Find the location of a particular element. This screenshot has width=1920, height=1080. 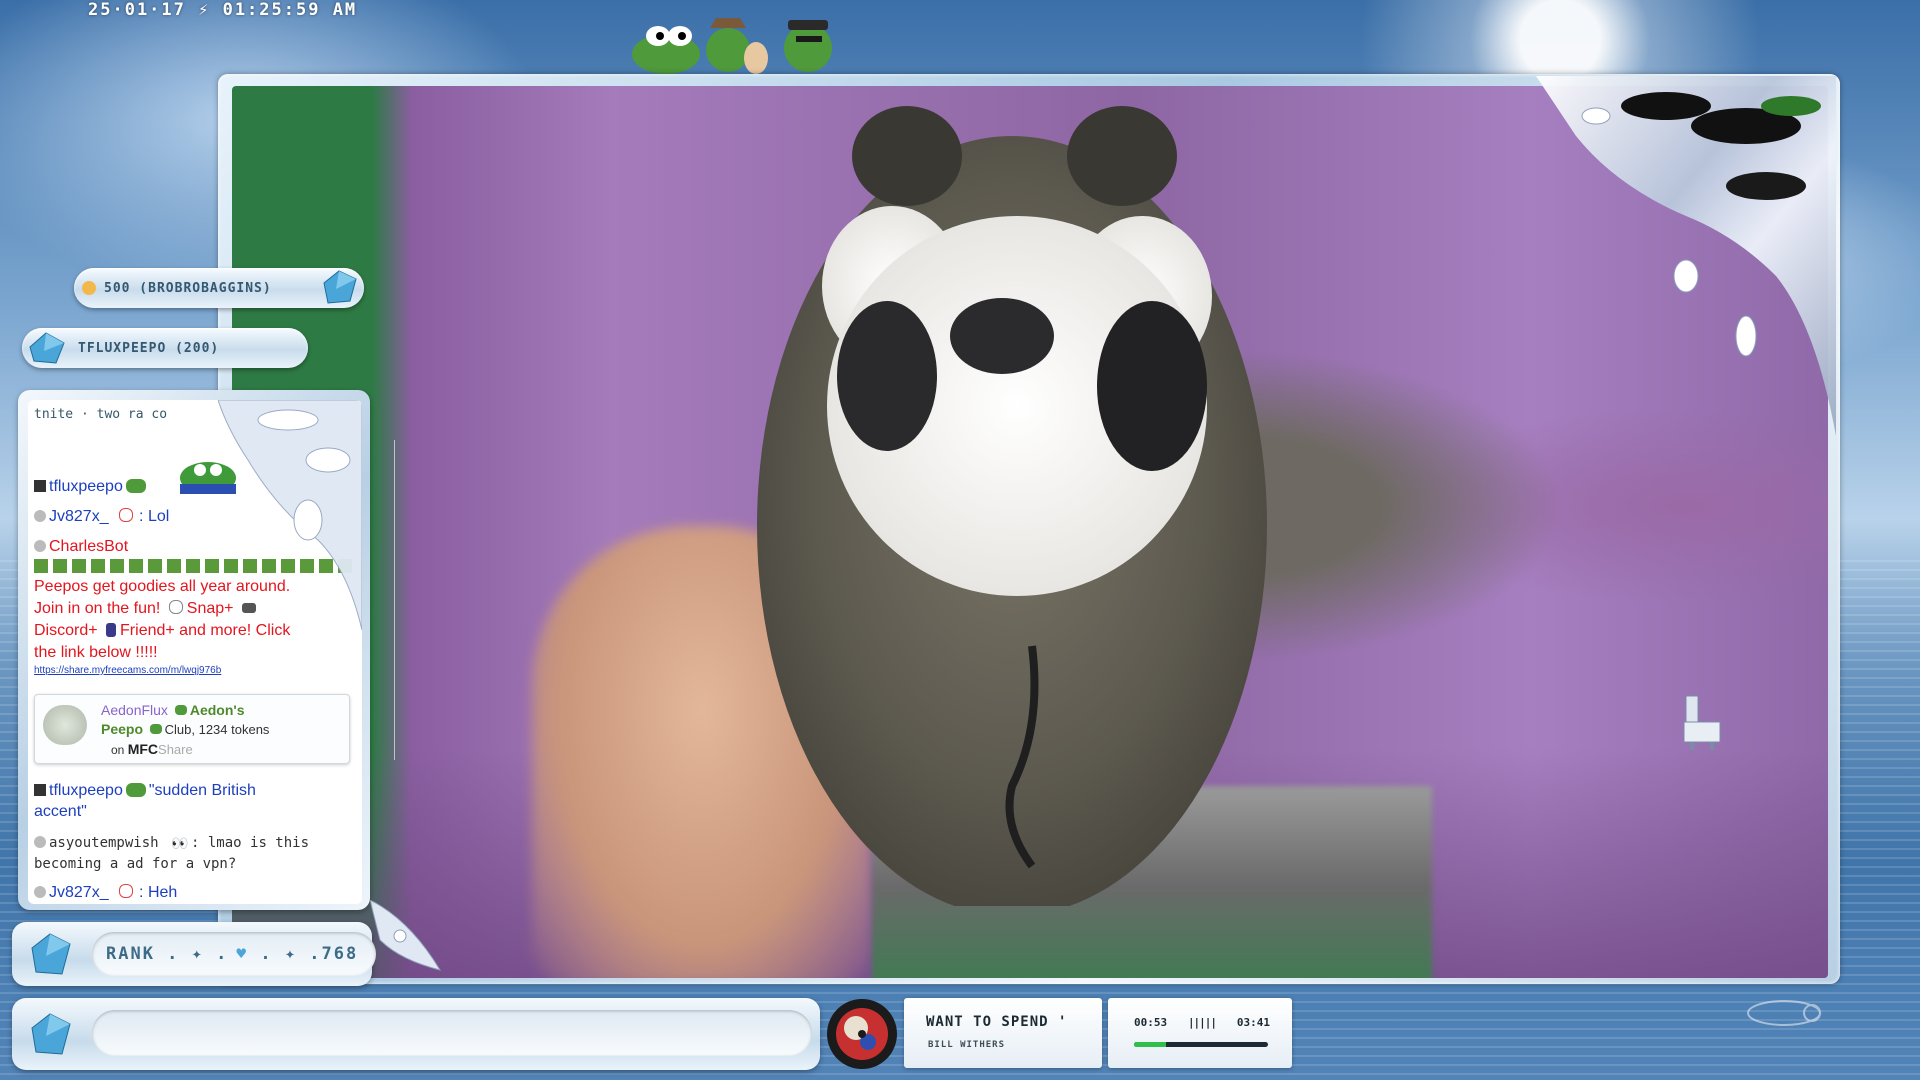

chat-input is located at coordinates (452, 1033).